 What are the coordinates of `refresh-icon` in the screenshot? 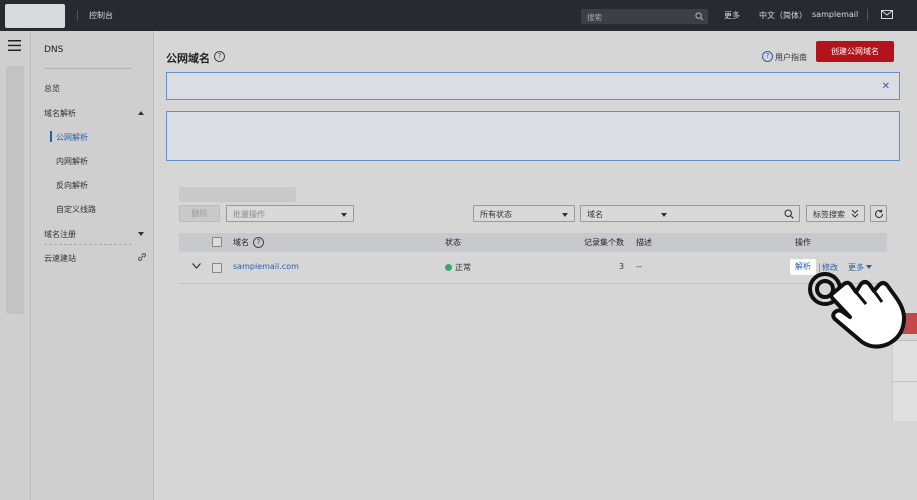 It's located at (879, 214).